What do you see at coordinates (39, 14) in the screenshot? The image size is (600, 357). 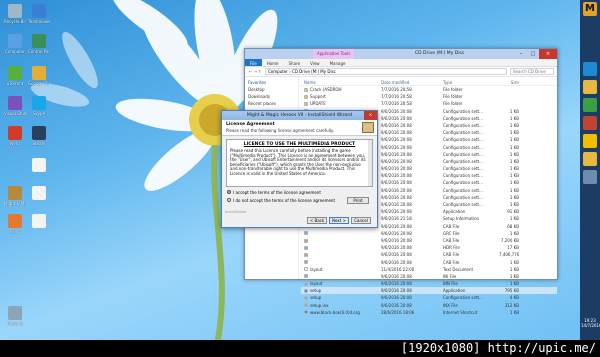 I see `desktop-shortcut: TeamViewer` at bounding box center [39, 14].